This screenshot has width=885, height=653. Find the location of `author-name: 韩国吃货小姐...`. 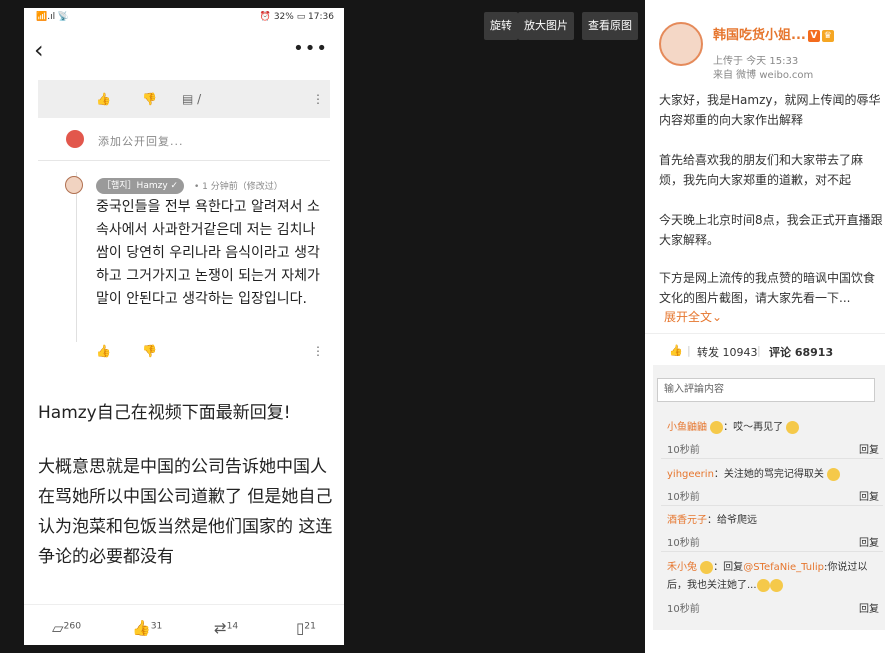

author-name: 韩国吃货小姐... is located at coordinates (759, 35).